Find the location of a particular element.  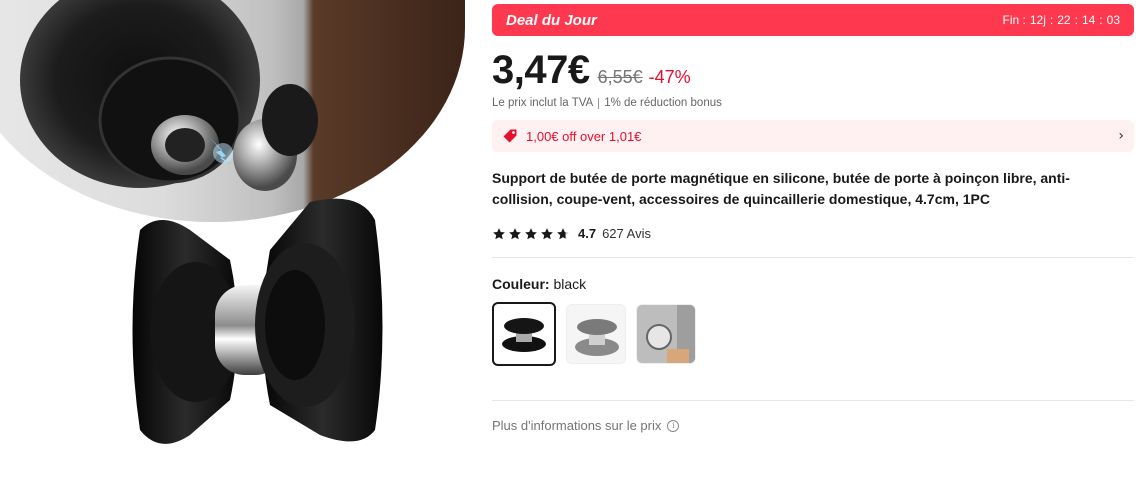

original-price: 6,55€ is located at coordinates (620, 77).